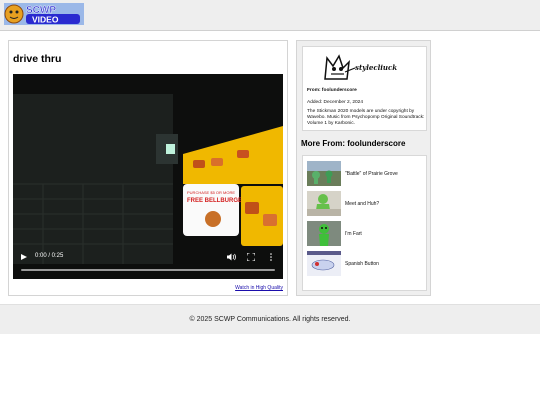 The height and width of the screenshot is (405, 540). What do you see at coordinates (45, 20) in the screenshot?
I see `svg-text: VIDEO` at bounding box center [45, 20].